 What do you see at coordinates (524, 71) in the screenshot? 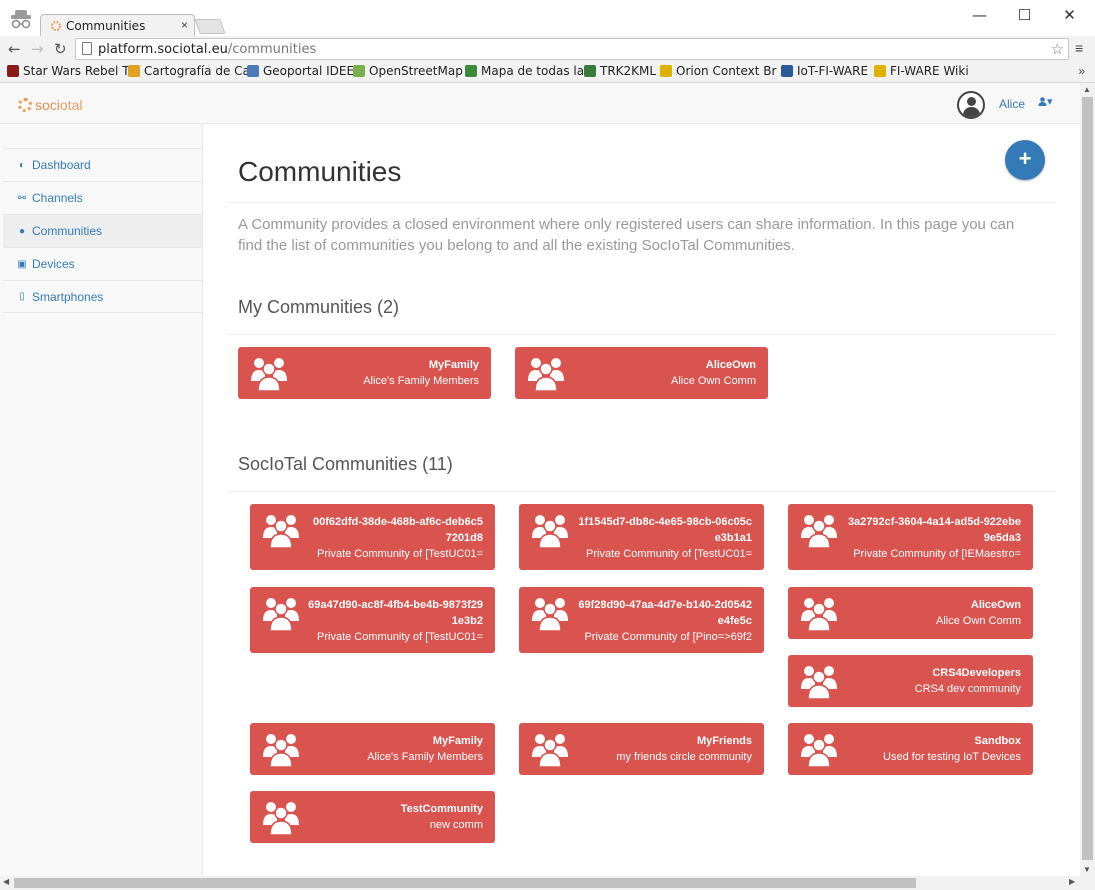
I see `bookmark-item: Mapa de todas la` at bounding box center [524, 71].